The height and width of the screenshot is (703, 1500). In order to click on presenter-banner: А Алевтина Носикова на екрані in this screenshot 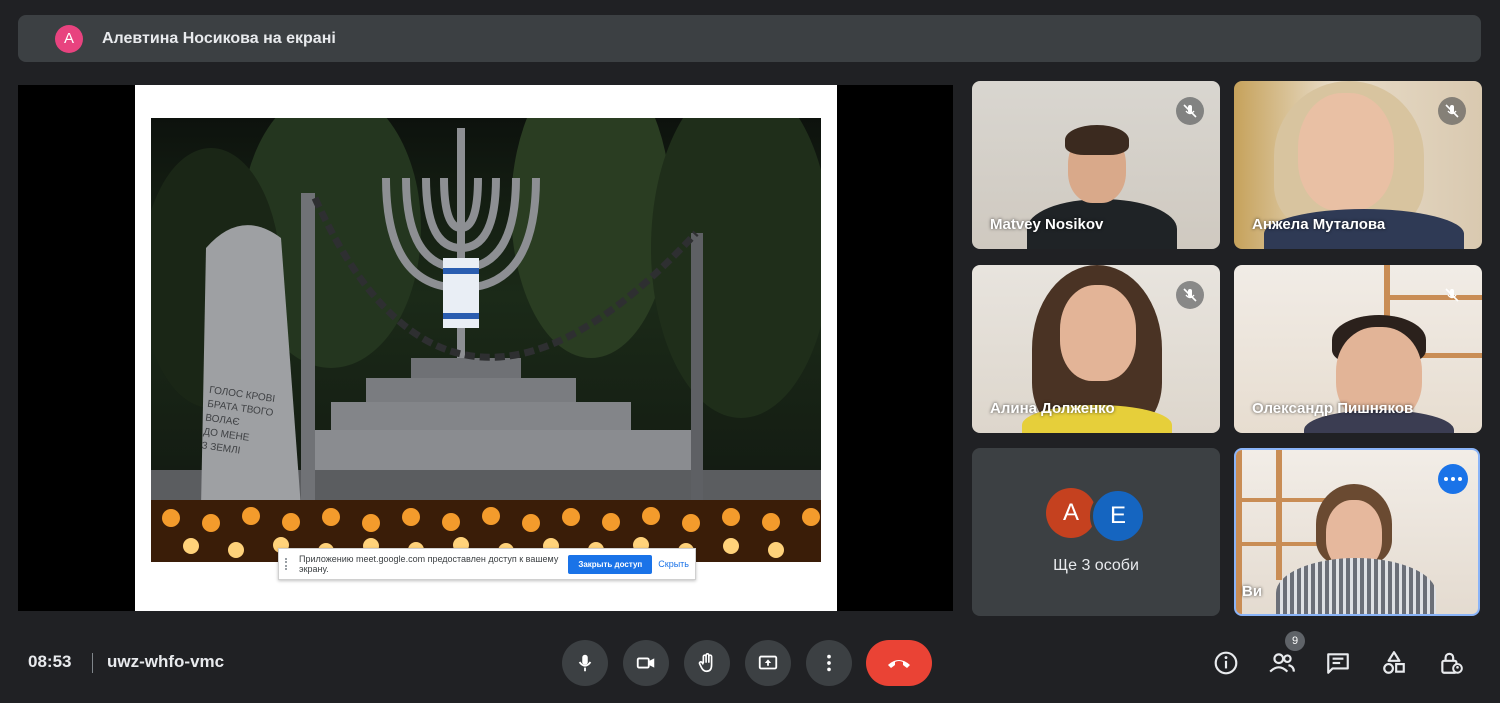, I will do `click(749, 38)`.